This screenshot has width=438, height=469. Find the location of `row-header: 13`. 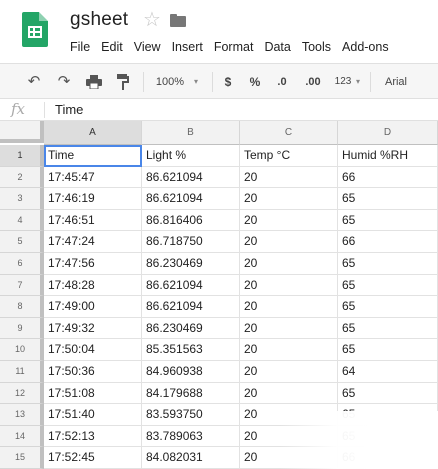

row-header: 13 is located at coordinates (22, 415).